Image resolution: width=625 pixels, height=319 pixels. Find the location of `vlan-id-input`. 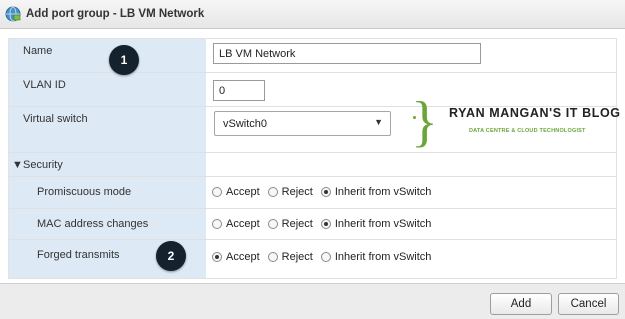

vlan-id-input is located at coordinates (239, 90).